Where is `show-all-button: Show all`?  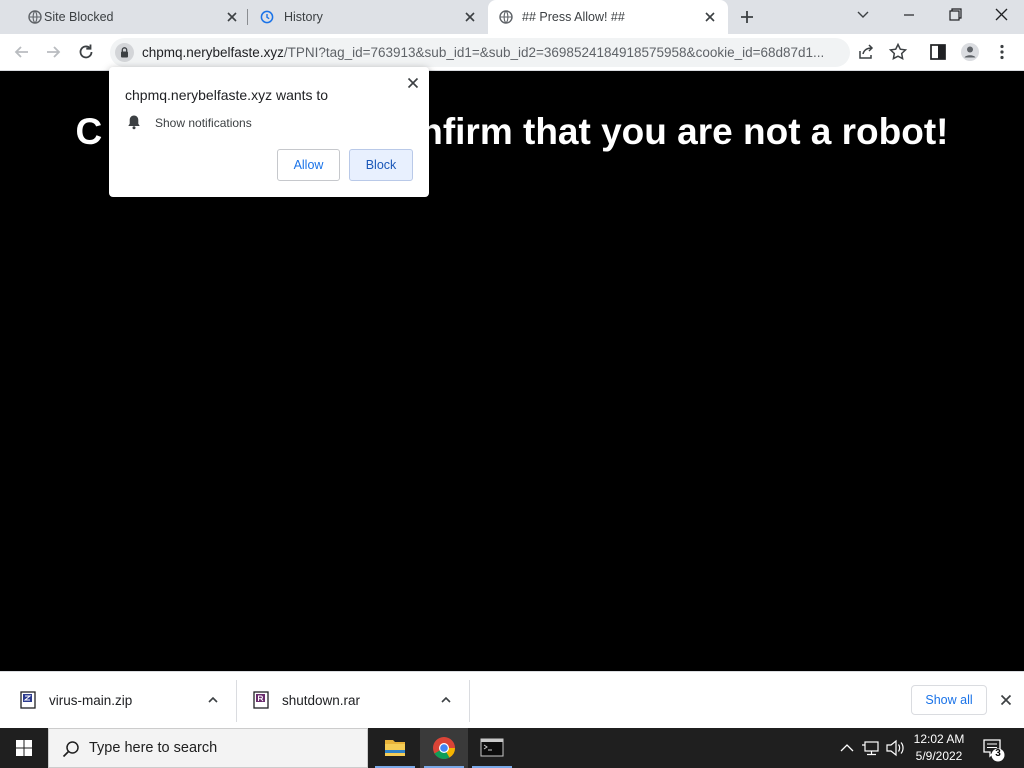 show-all-button: Show all is located at coordinates (949, 700).